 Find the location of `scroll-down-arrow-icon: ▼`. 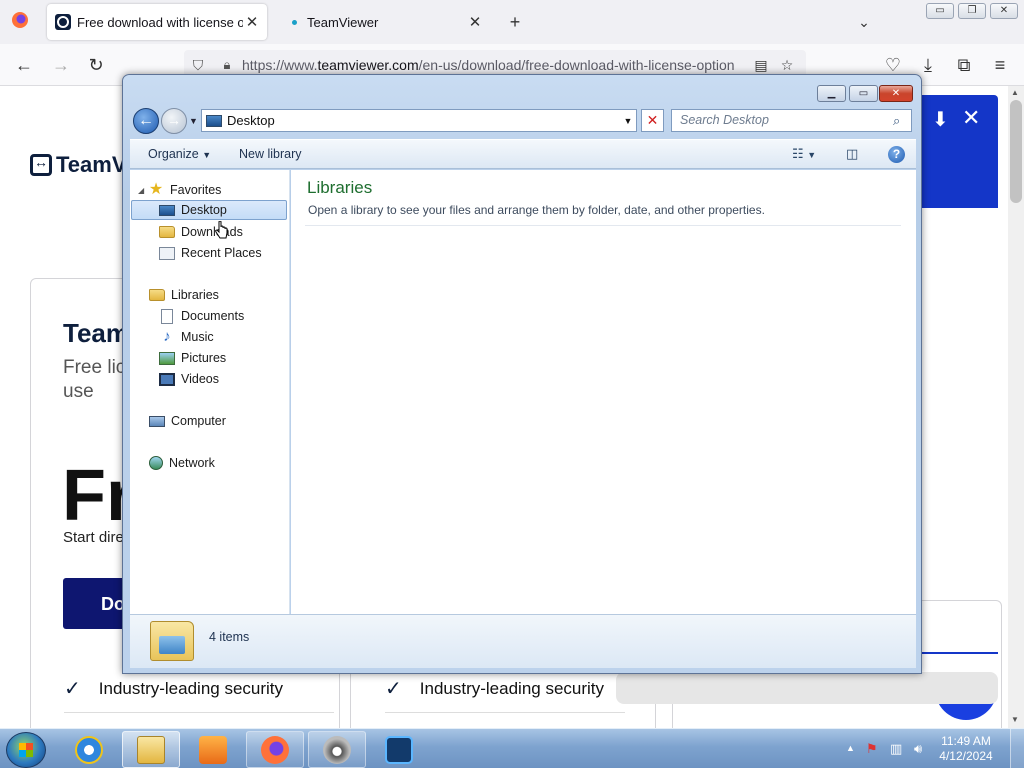

scroll-down-arrow-icon: ▼ is located at coordinates (1015, 719).